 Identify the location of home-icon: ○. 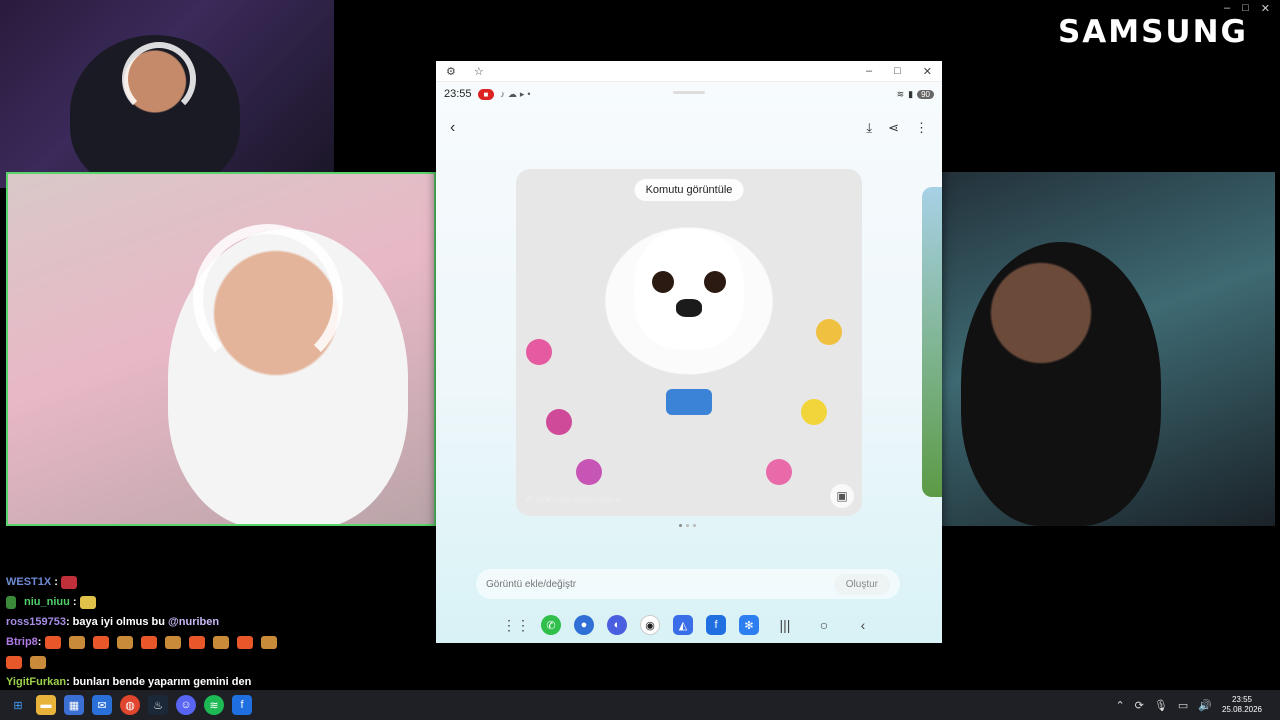
(824, 625).